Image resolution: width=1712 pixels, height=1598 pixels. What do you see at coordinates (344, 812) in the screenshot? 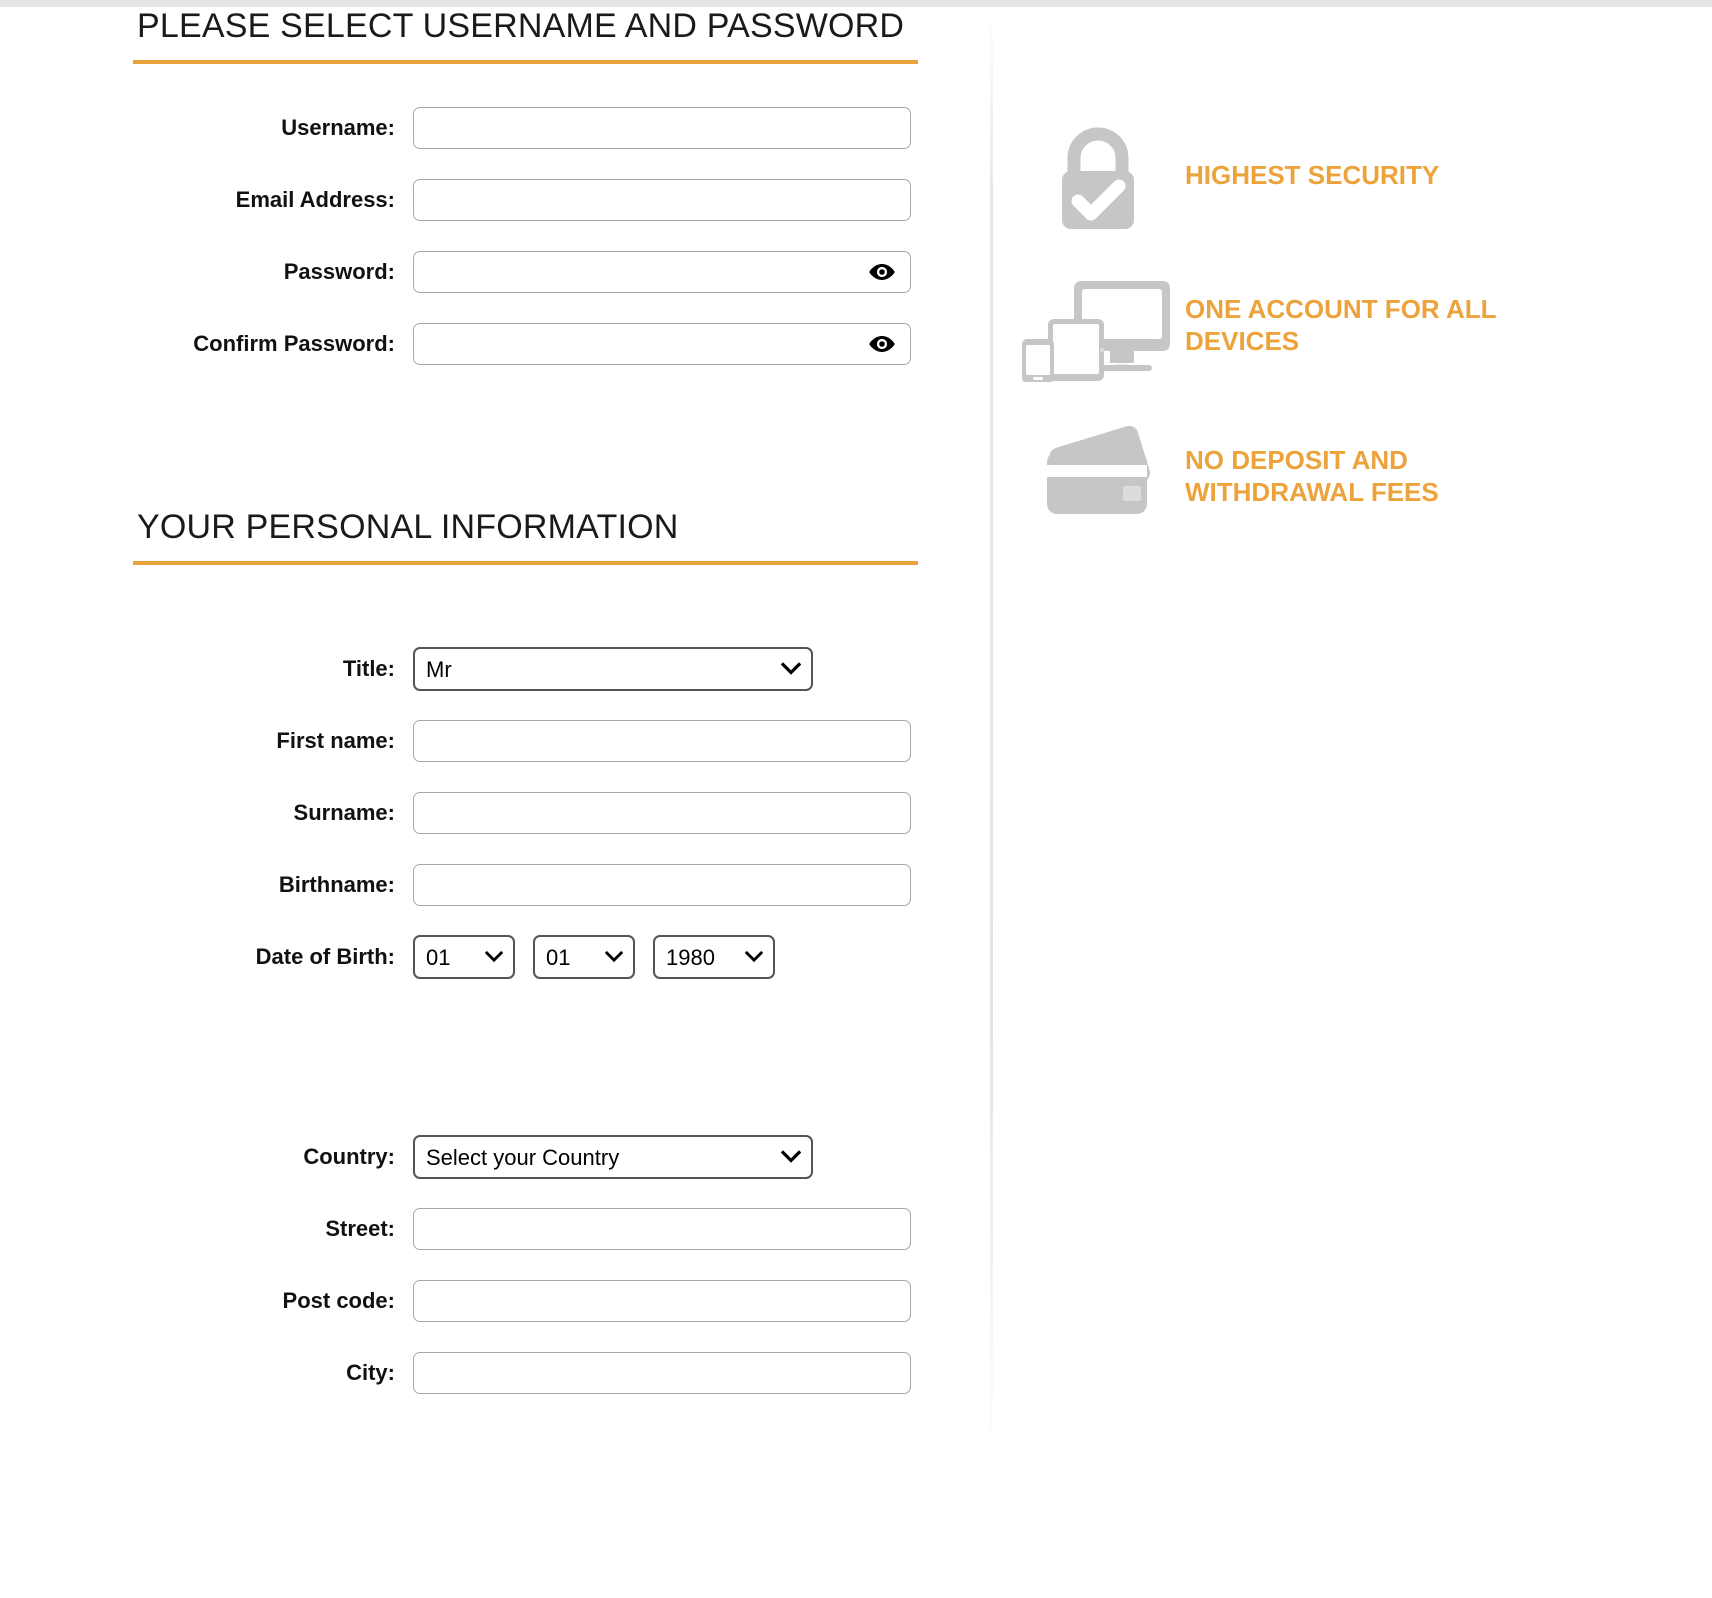
I see `surname-label: Surname:` at bounding box center [344, 812].